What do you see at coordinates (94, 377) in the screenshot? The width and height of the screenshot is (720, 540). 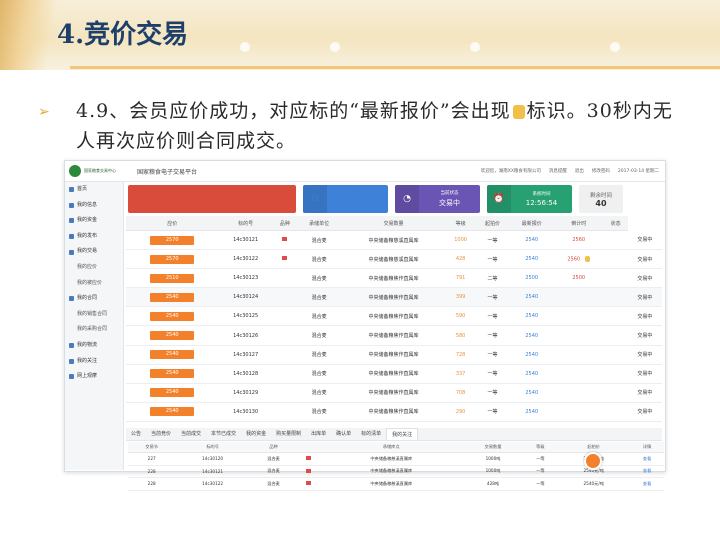 I see `sidebar-item: 网上观摩` at bounding box center [94, 377].